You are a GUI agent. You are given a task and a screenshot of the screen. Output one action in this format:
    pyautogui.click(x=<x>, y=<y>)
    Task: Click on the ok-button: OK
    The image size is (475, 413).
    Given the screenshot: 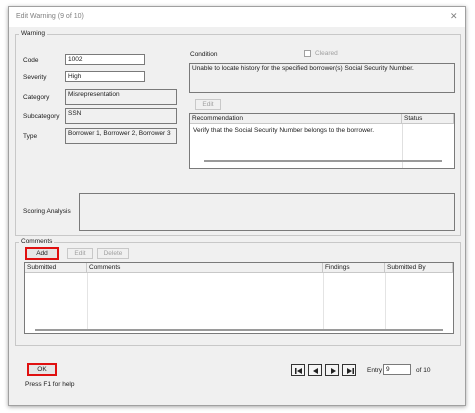 What is the action you would take?
    pyautogui.click(x=42, y=369)
    